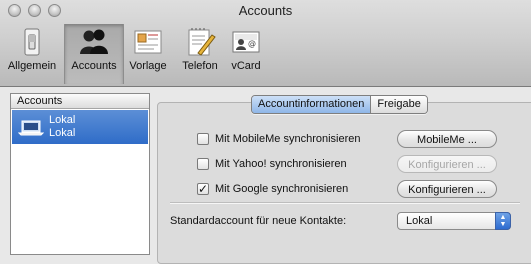 This screenshot has width=531, height=264. I want to click on toolbar-item-vcard: @ vCard, so click(246, 54).